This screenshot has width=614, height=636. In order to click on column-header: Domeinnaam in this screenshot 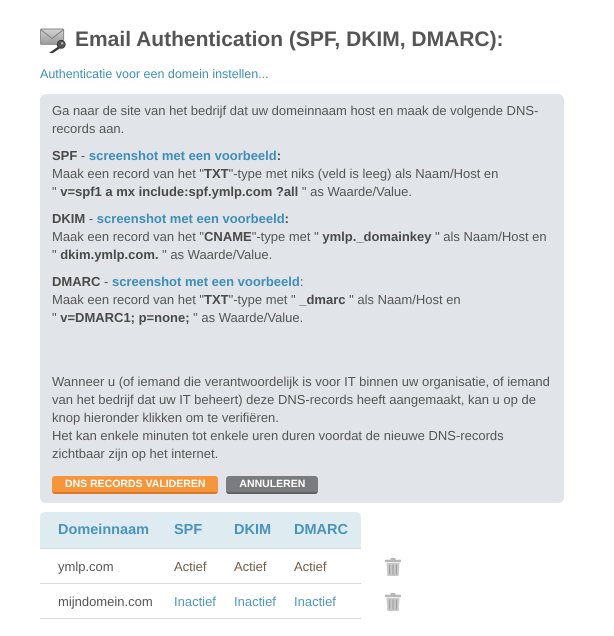, I will do `click(103, 530)`.